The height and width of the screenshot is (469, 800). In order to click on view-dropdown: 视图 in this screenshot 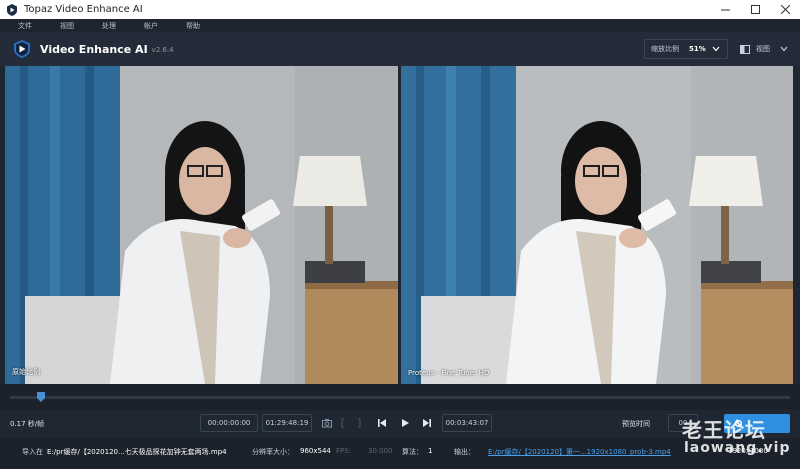, I will do `click(764, 49)`.